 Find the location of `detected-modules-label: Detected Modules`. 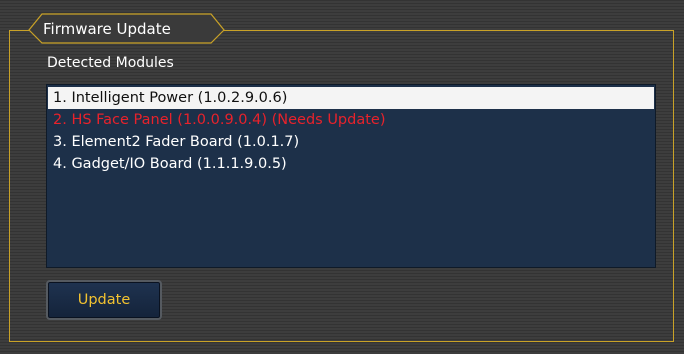

detected-modules-label: Detected Modules is located at coordinates (110, 63).